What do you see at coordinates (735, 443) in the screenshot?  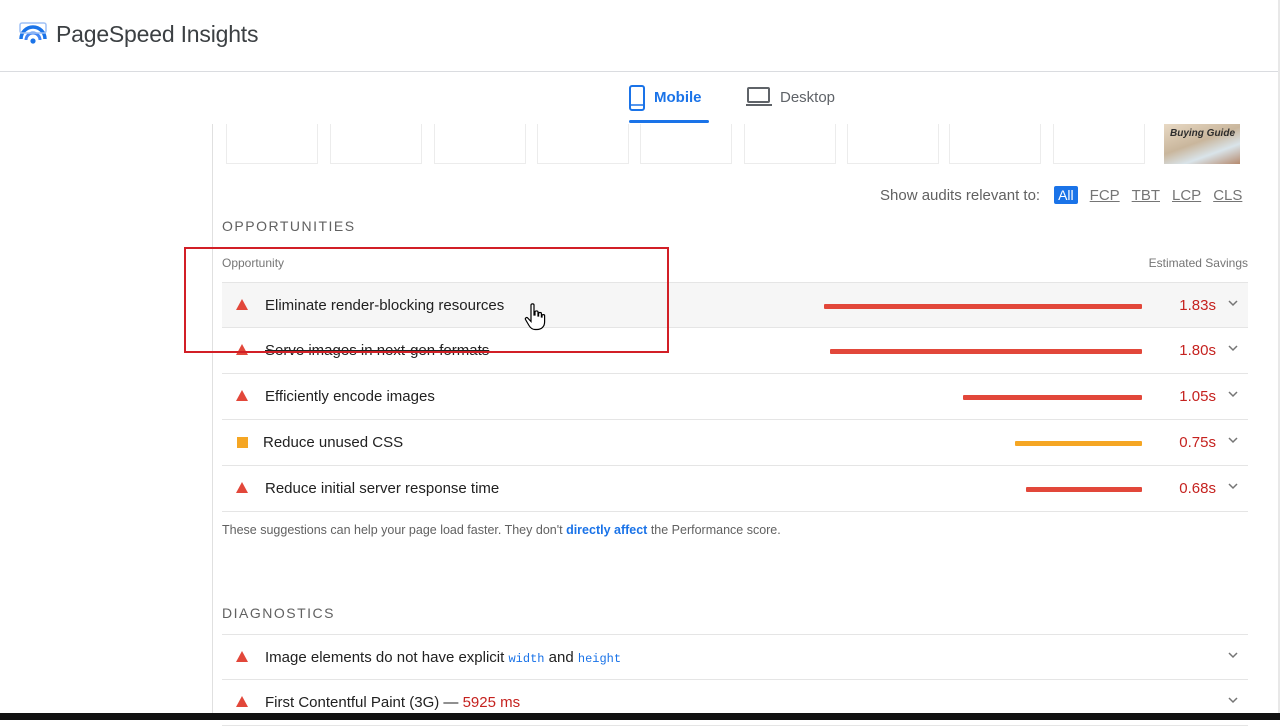 I see `opportunity-row: Reduce unused CSS 0.75s` at bounding box center [735, 443].